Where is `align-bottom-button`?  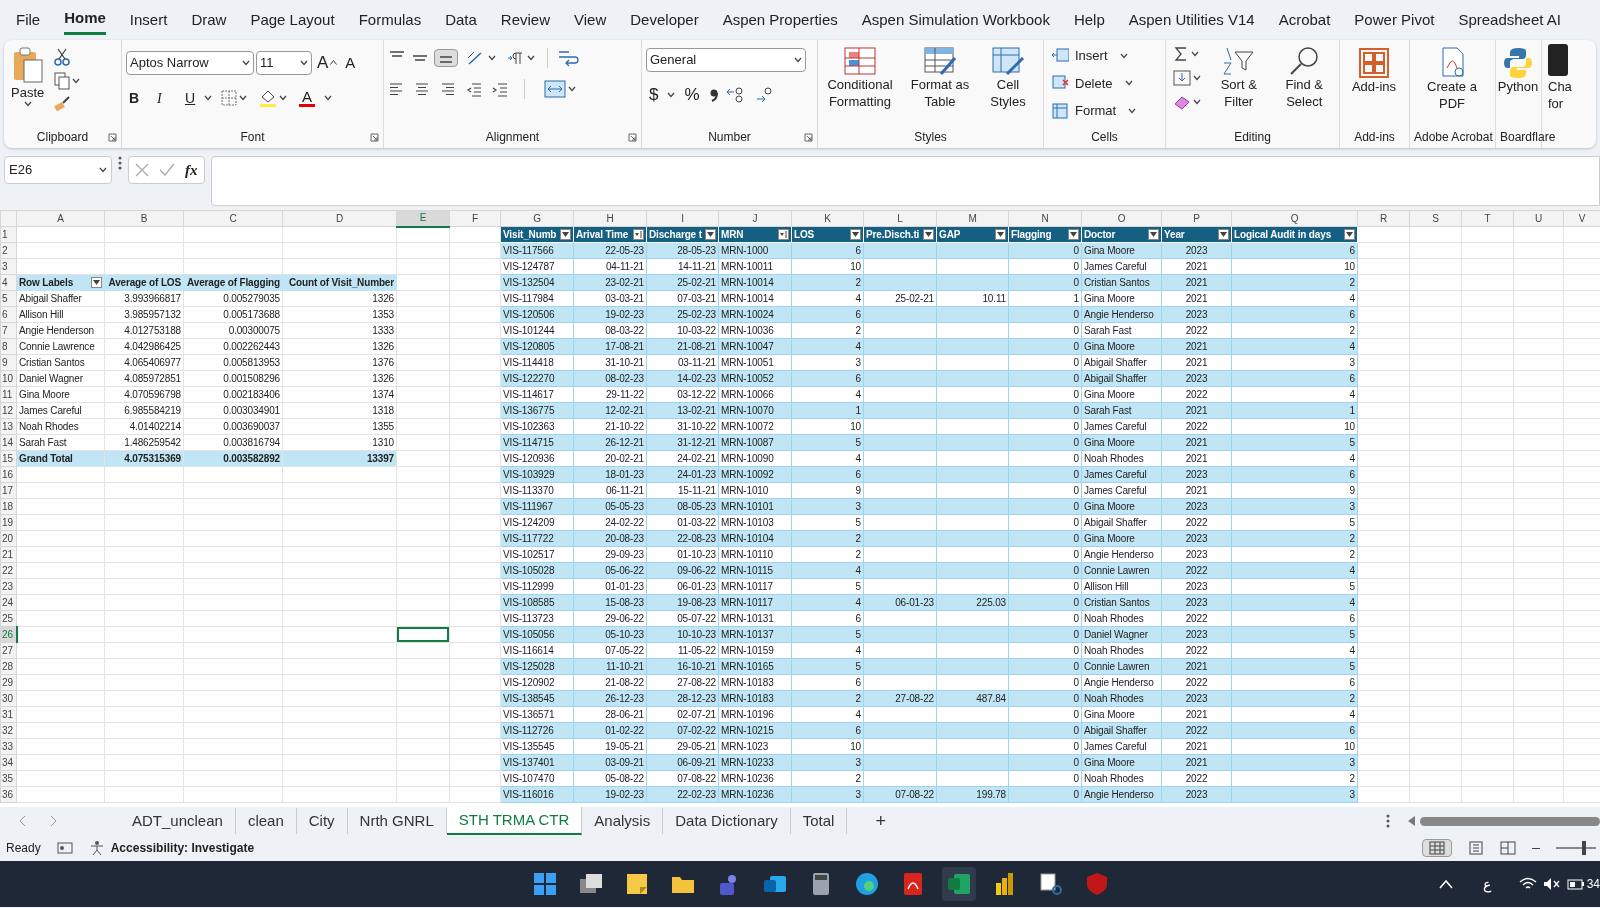
align-bottom-button is located at coordinates (446, 58).